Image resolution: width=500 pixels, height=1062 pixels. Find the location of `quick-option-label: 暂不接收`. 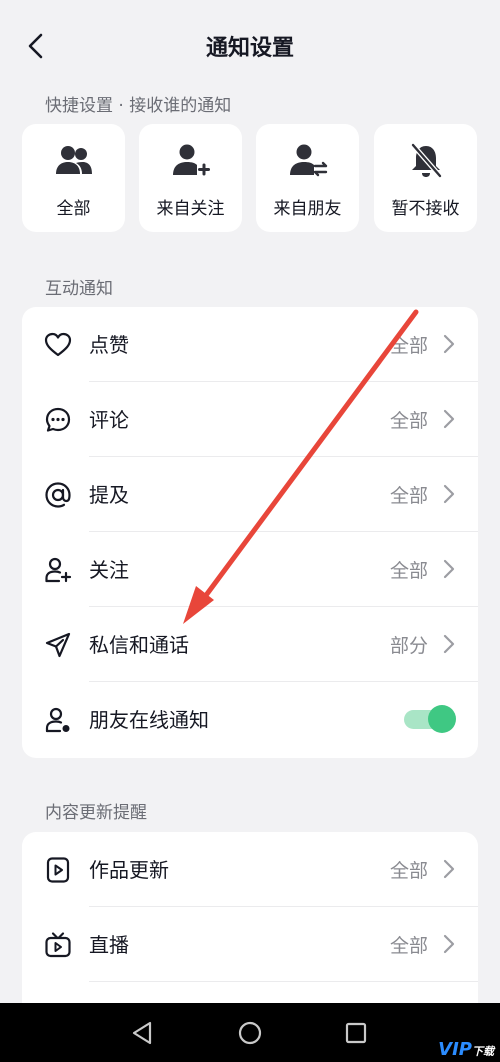

quick-option-label: 暂不接收 is located at coordinates (425, 209).